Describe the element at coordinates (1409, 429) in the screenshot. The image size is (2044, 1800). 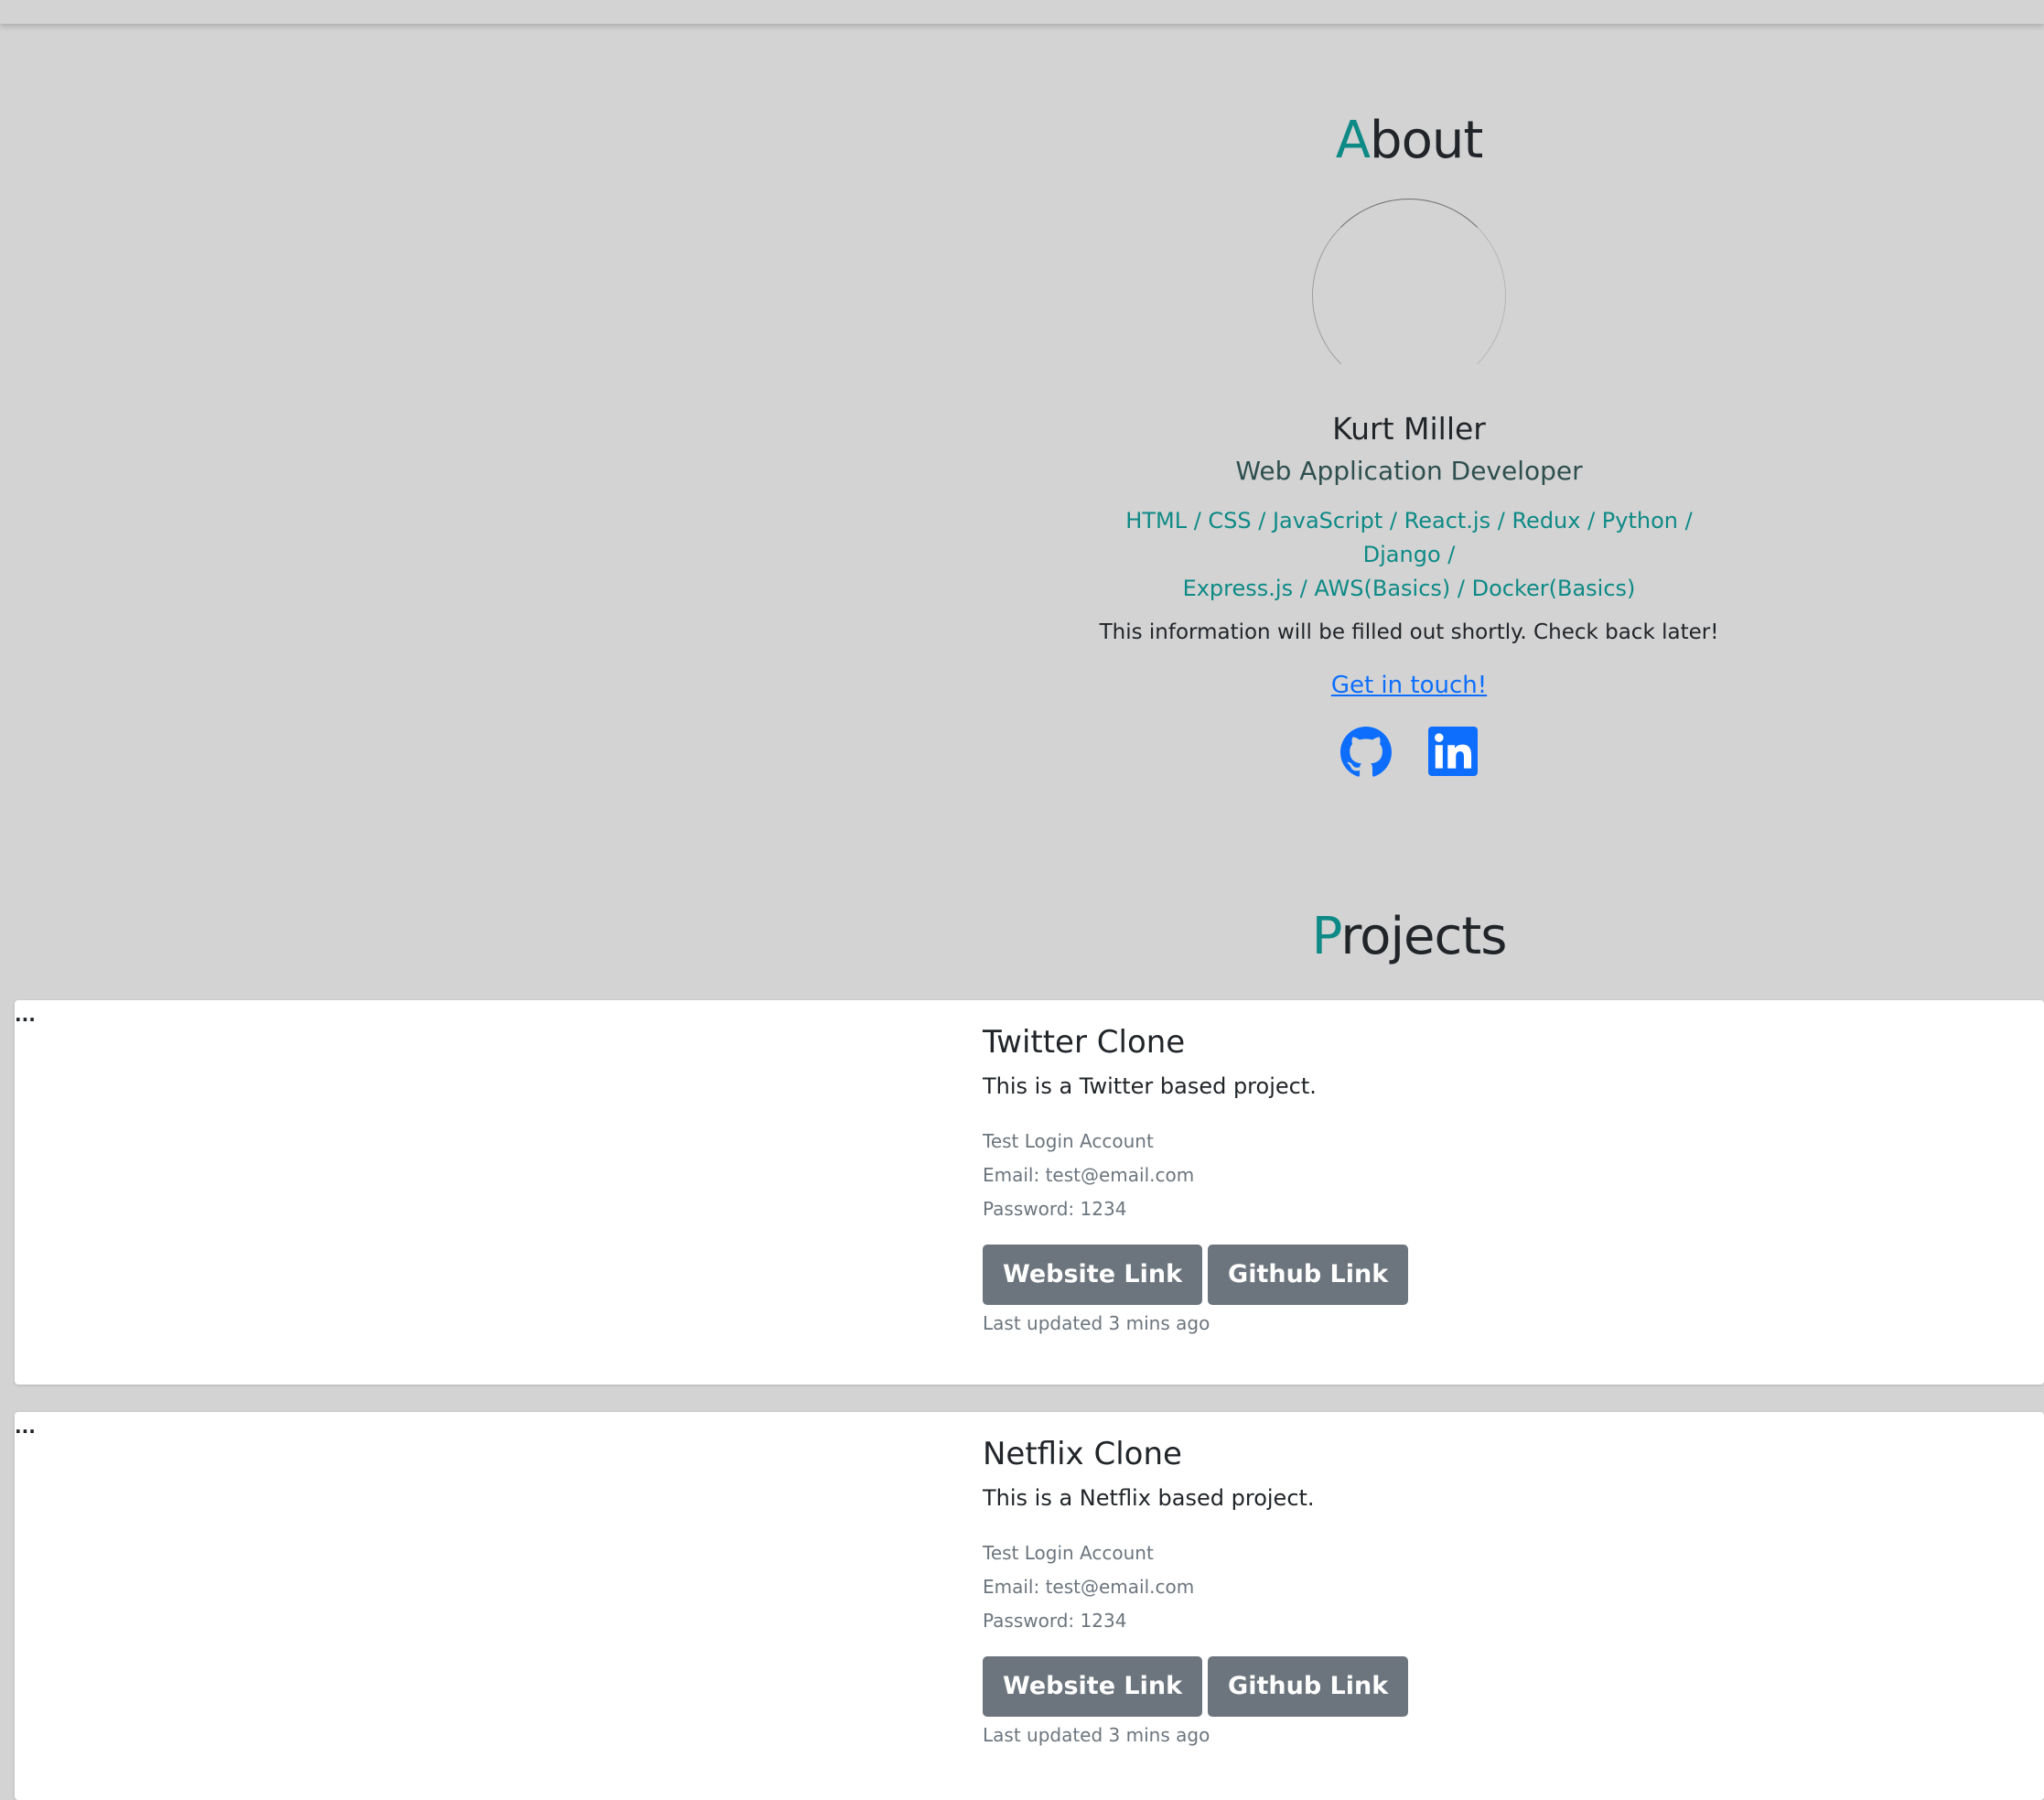
I see `profile-name: Kurt Miller` at that location.